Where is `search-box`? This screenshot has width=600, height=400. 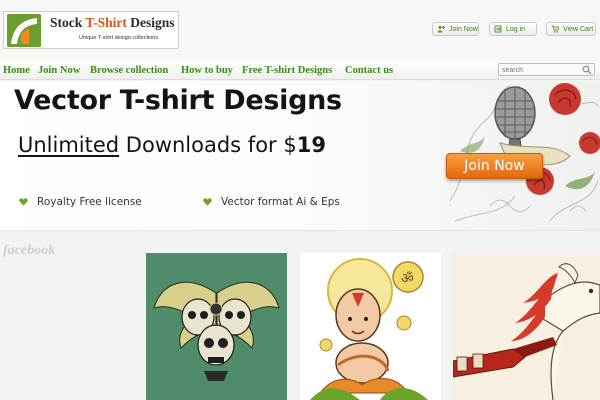 search-box is located at coordinates (546, 69).